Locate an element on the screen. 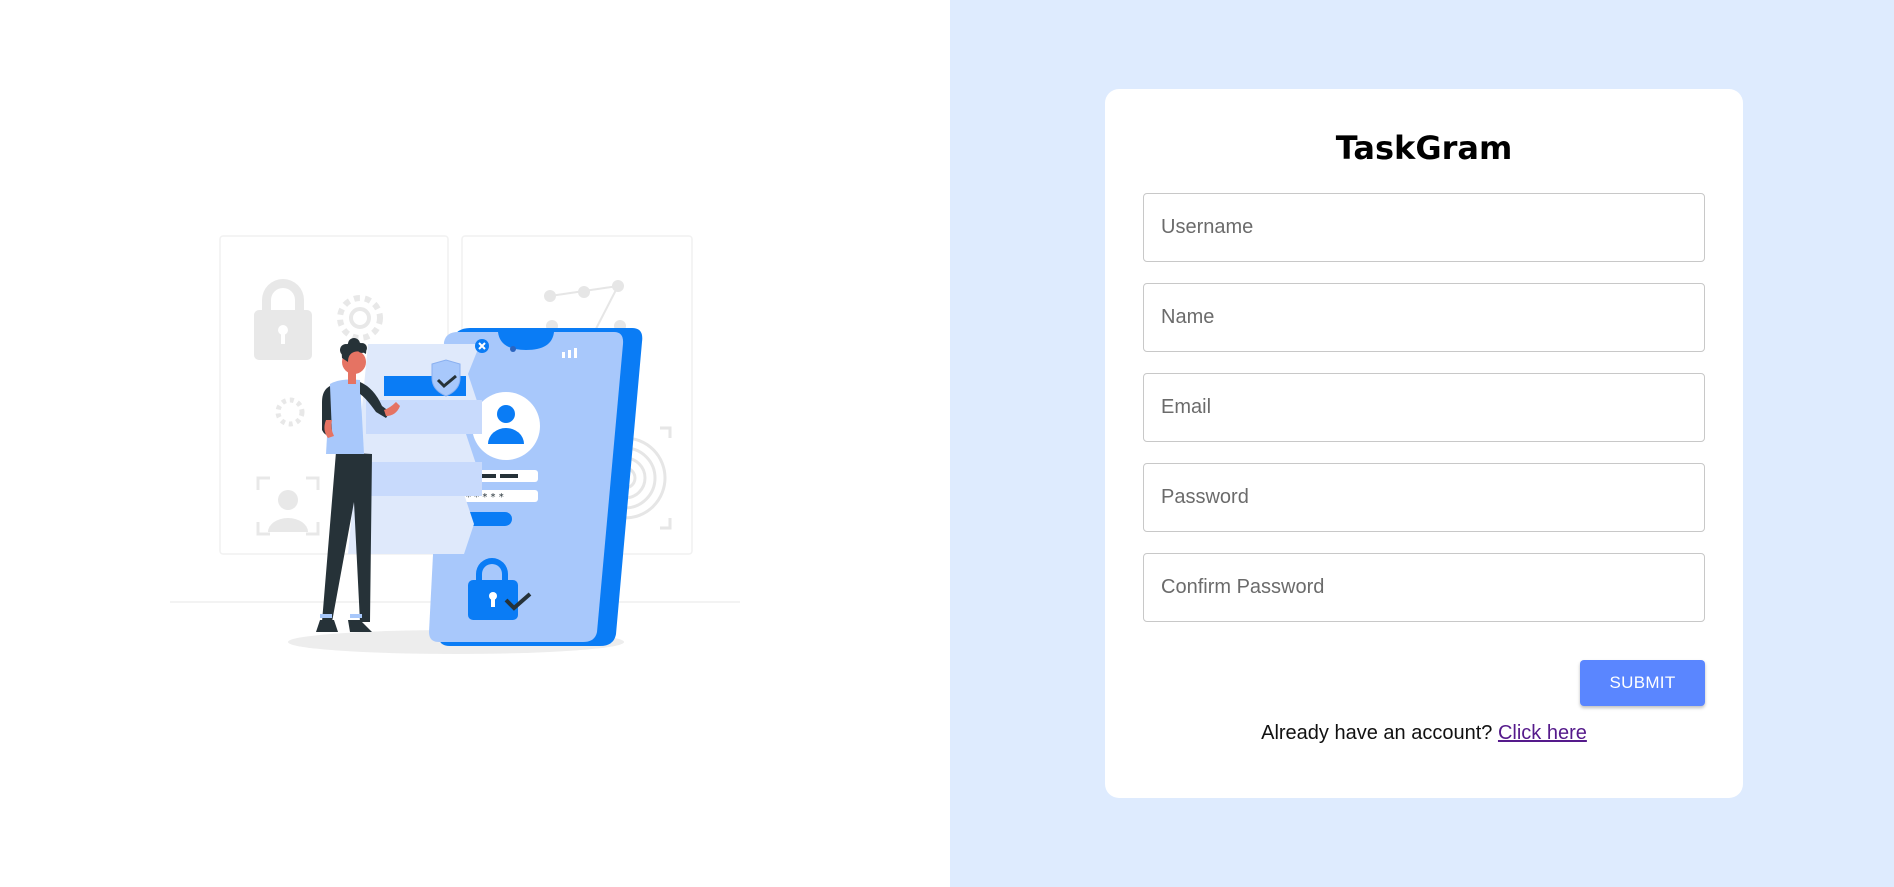 The image size is (1894, 887). password-input is located at coordinates (1424, 497).